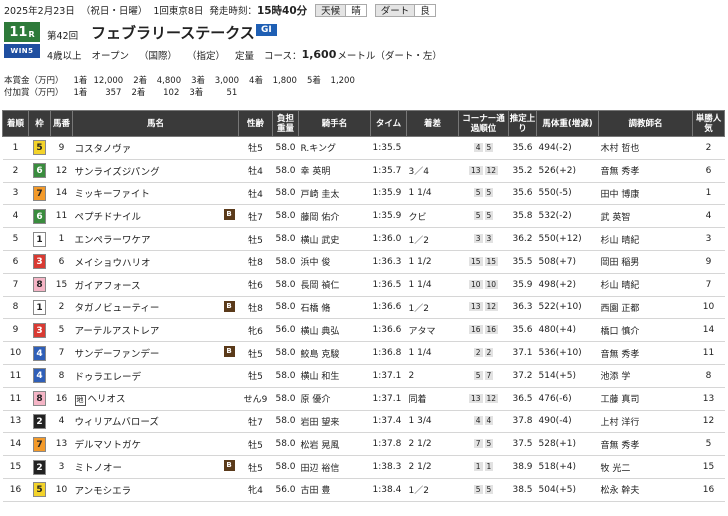 Image resolution: width=728 pixels, height=516 pixels. Describe the element at coordinates (113, 240) in the screenshot. I see `horse-name-link: エンペラーワケア` at that location.